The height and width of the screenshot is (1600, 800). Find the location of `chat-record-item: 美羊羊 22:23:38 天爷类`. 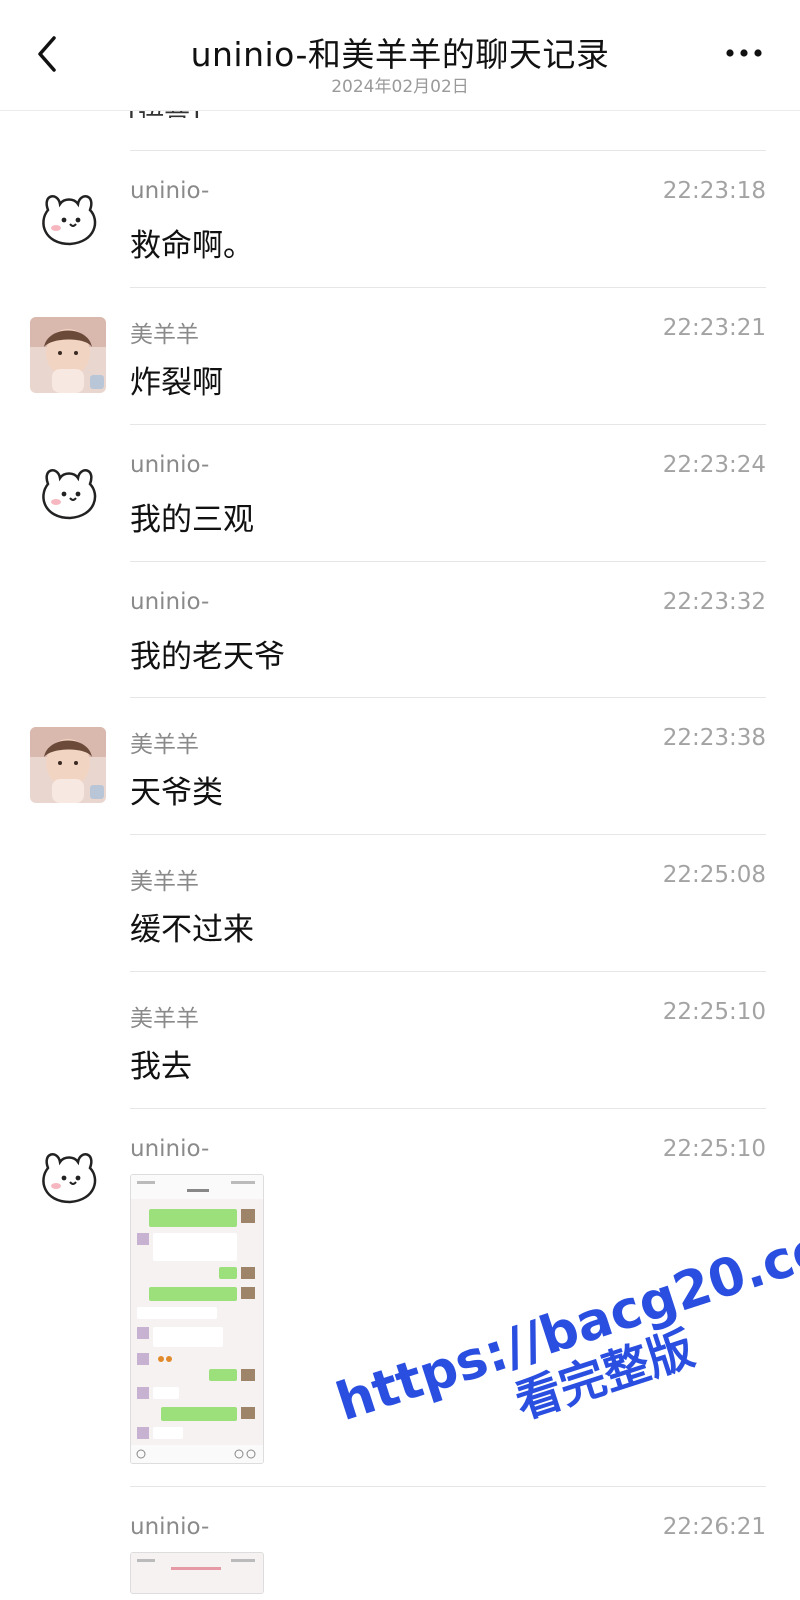

chat-record-item: 美羊羊 22:23:38 天爷类 is located at coordinates (400, 765).